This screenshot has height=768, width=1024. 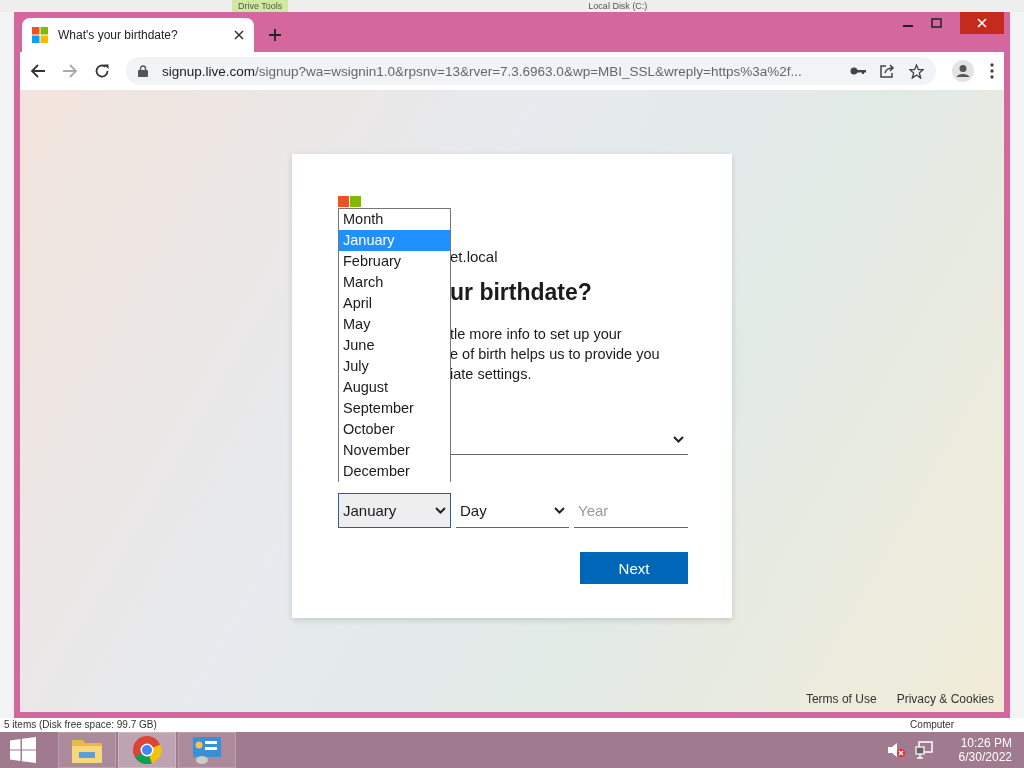 What do you see at coordinates (394, 219) in the screenshot?
I see `month-option: Month` at bounding box center [394, 219].